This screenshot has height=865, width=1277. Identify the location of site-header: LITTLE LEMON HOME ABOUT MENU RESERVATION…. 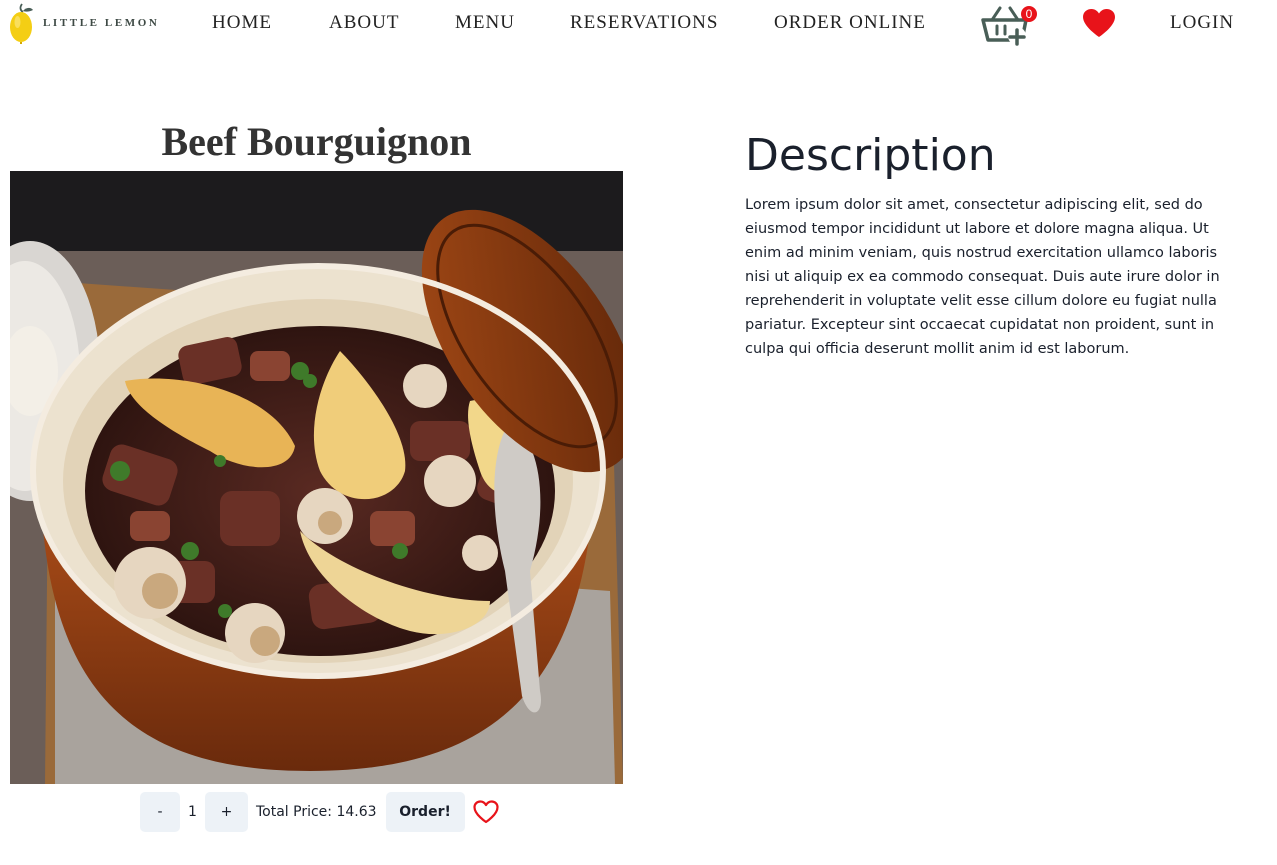
(638, 23).